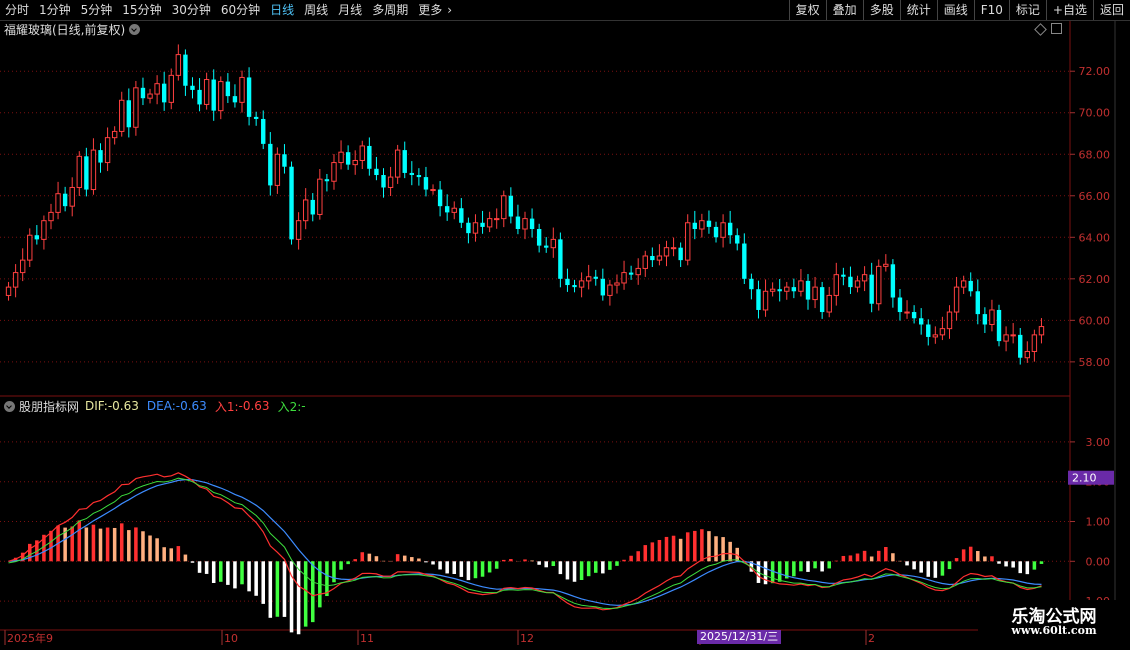  What do you see at coordinates (1095, 71) in the screenshot?
I see `price-label: 72.00` at bounding box center [1095, 71].